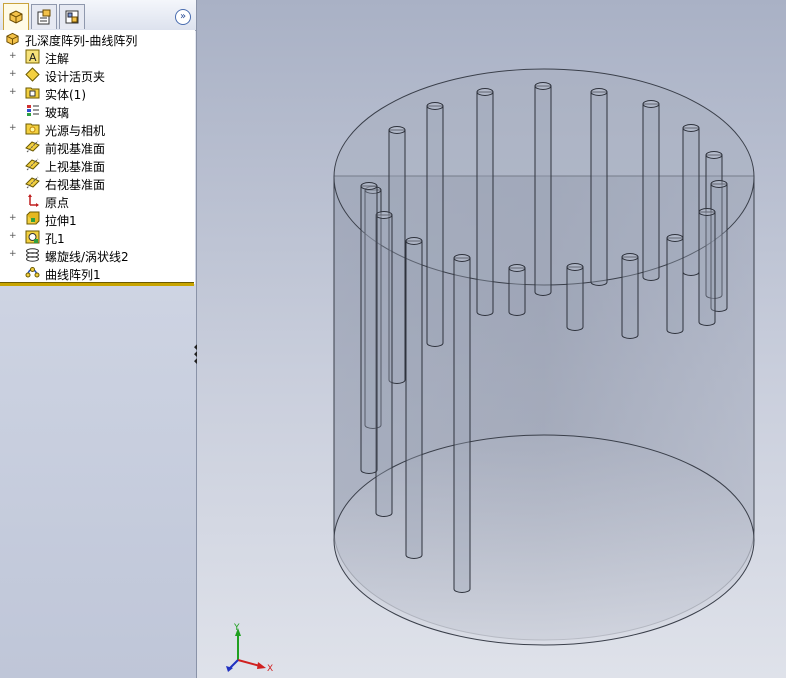 This screenshot has height=678, width=786. Describe the element at coordinates (97, 111) in the screenshot. I see `tree-item-material: 玻璃` at that location.